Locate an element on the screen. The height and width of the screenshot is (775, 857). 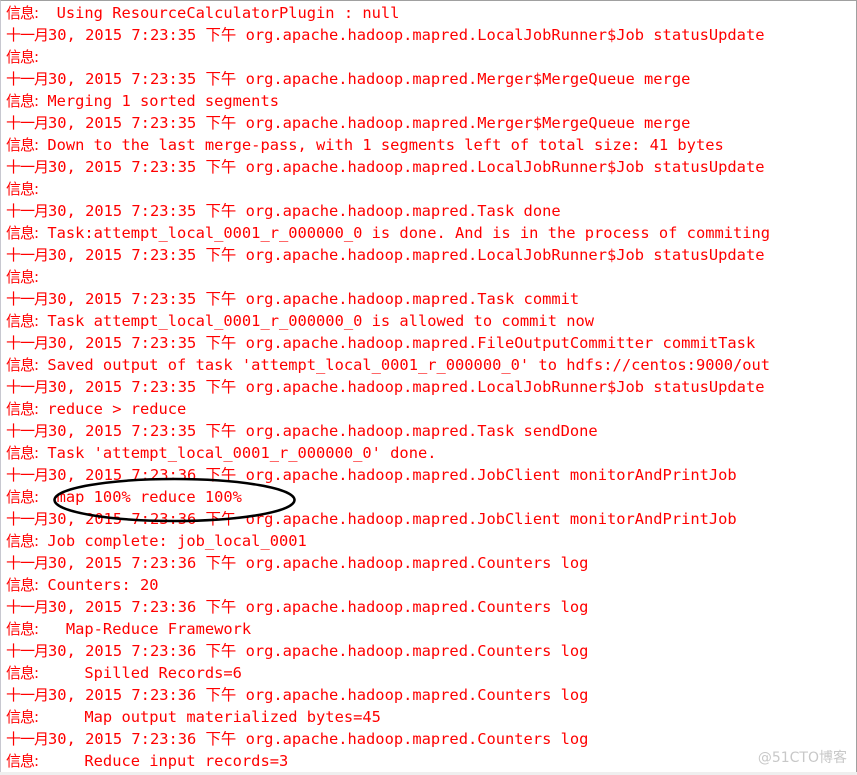
log-text: Job complete: job_local_0001 is located at coordinates (172, 541).